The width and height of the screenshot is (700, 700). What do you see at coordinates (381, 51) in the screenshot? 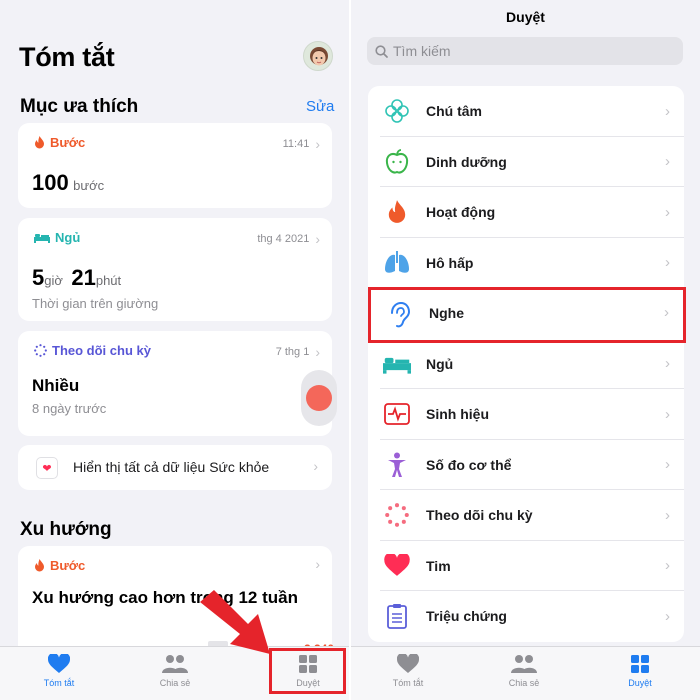
I see `search-icon` at bounding box center [381, 51].